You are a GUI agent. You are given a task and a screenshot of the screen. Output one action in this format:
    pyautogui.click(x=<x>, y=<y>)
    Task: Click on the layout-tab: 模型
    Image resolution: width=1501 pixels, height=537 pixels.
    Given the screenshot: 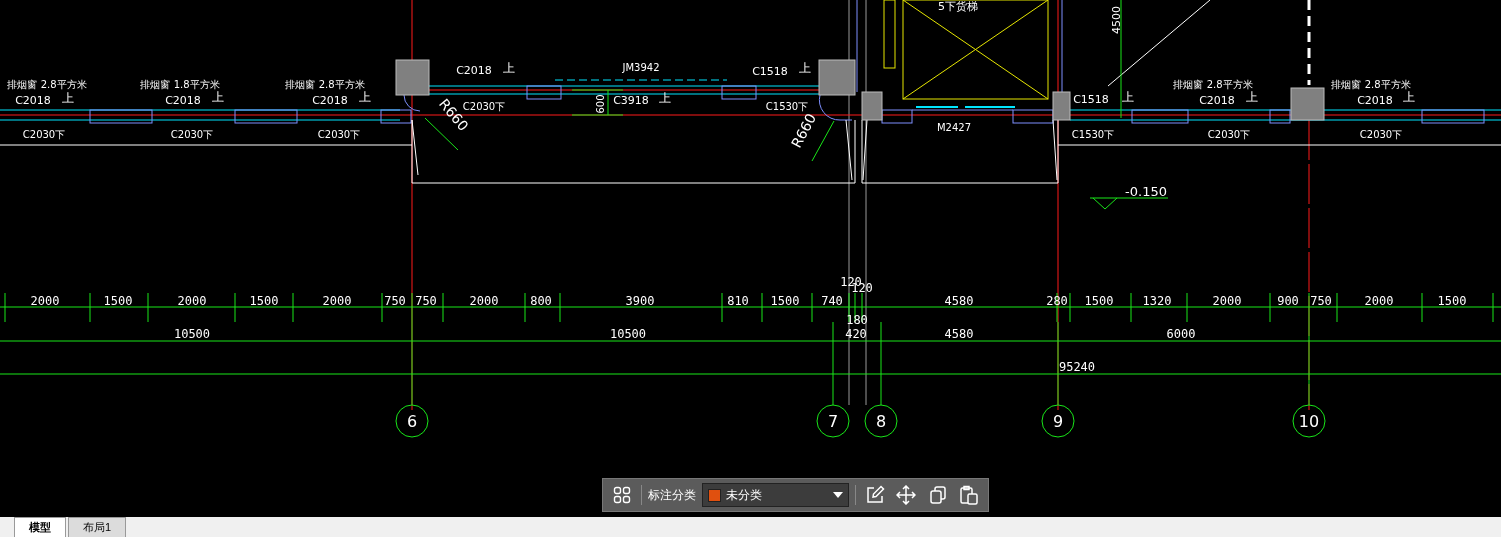 What is the action you would take?
    pyautogui.click(x=40, y=527)
    